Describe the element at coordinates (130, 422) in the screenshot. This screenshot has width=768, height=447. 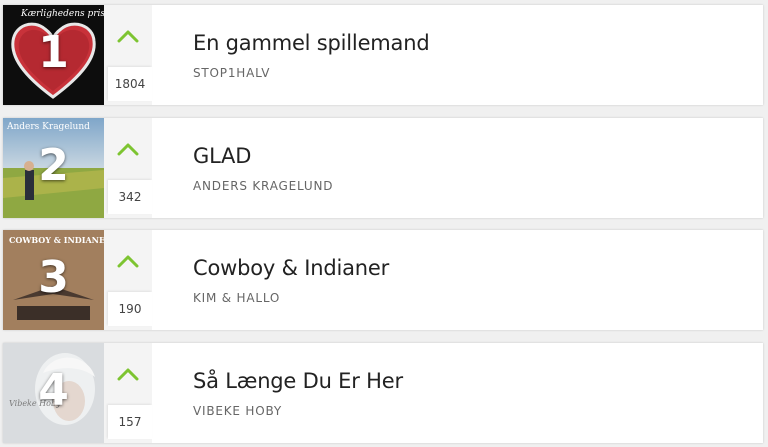
I see `vote-count: 157` at that location.